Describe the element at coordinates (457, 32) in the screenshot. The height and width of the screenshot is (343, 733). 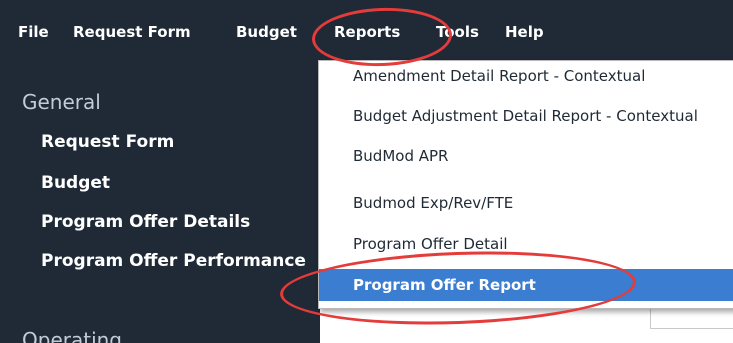
I see `menu-tools: Tools` at that location.